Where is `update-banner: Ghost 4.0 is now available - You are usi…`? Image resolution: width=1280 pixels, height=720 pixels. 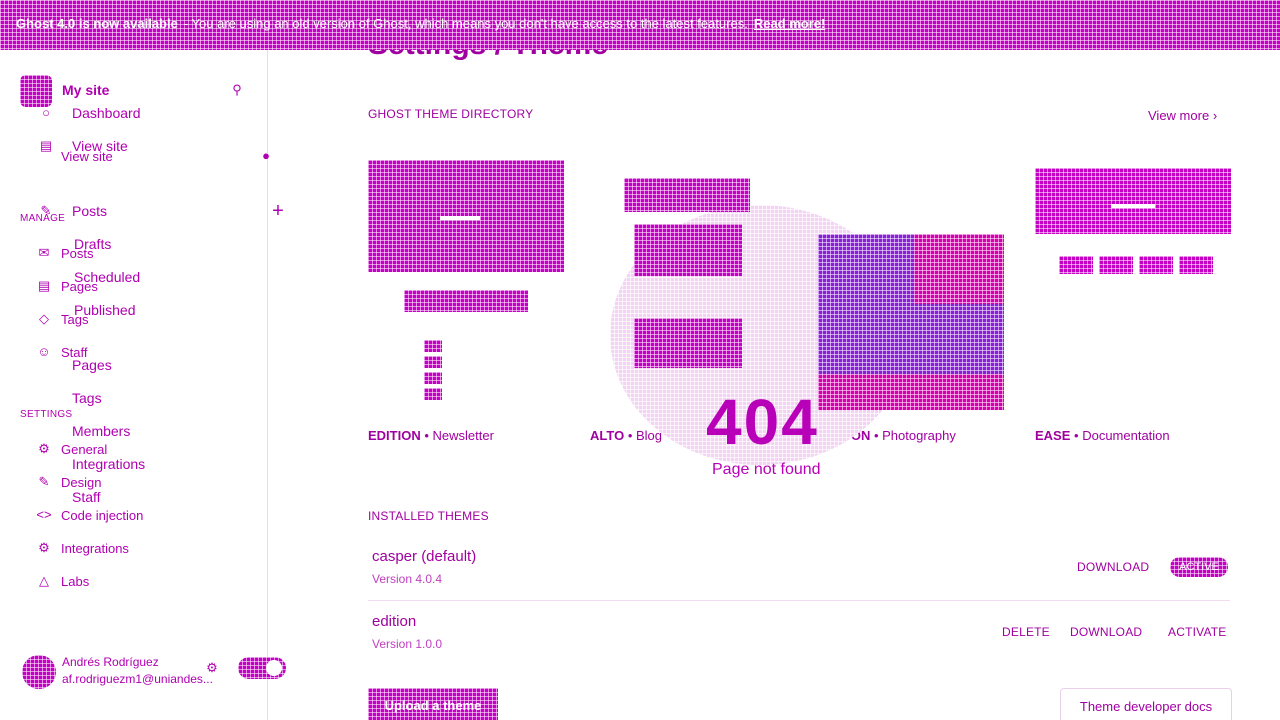 update-banner: Ghost 4.0 is now available - You are usi… is located at coordinates (640, 25).